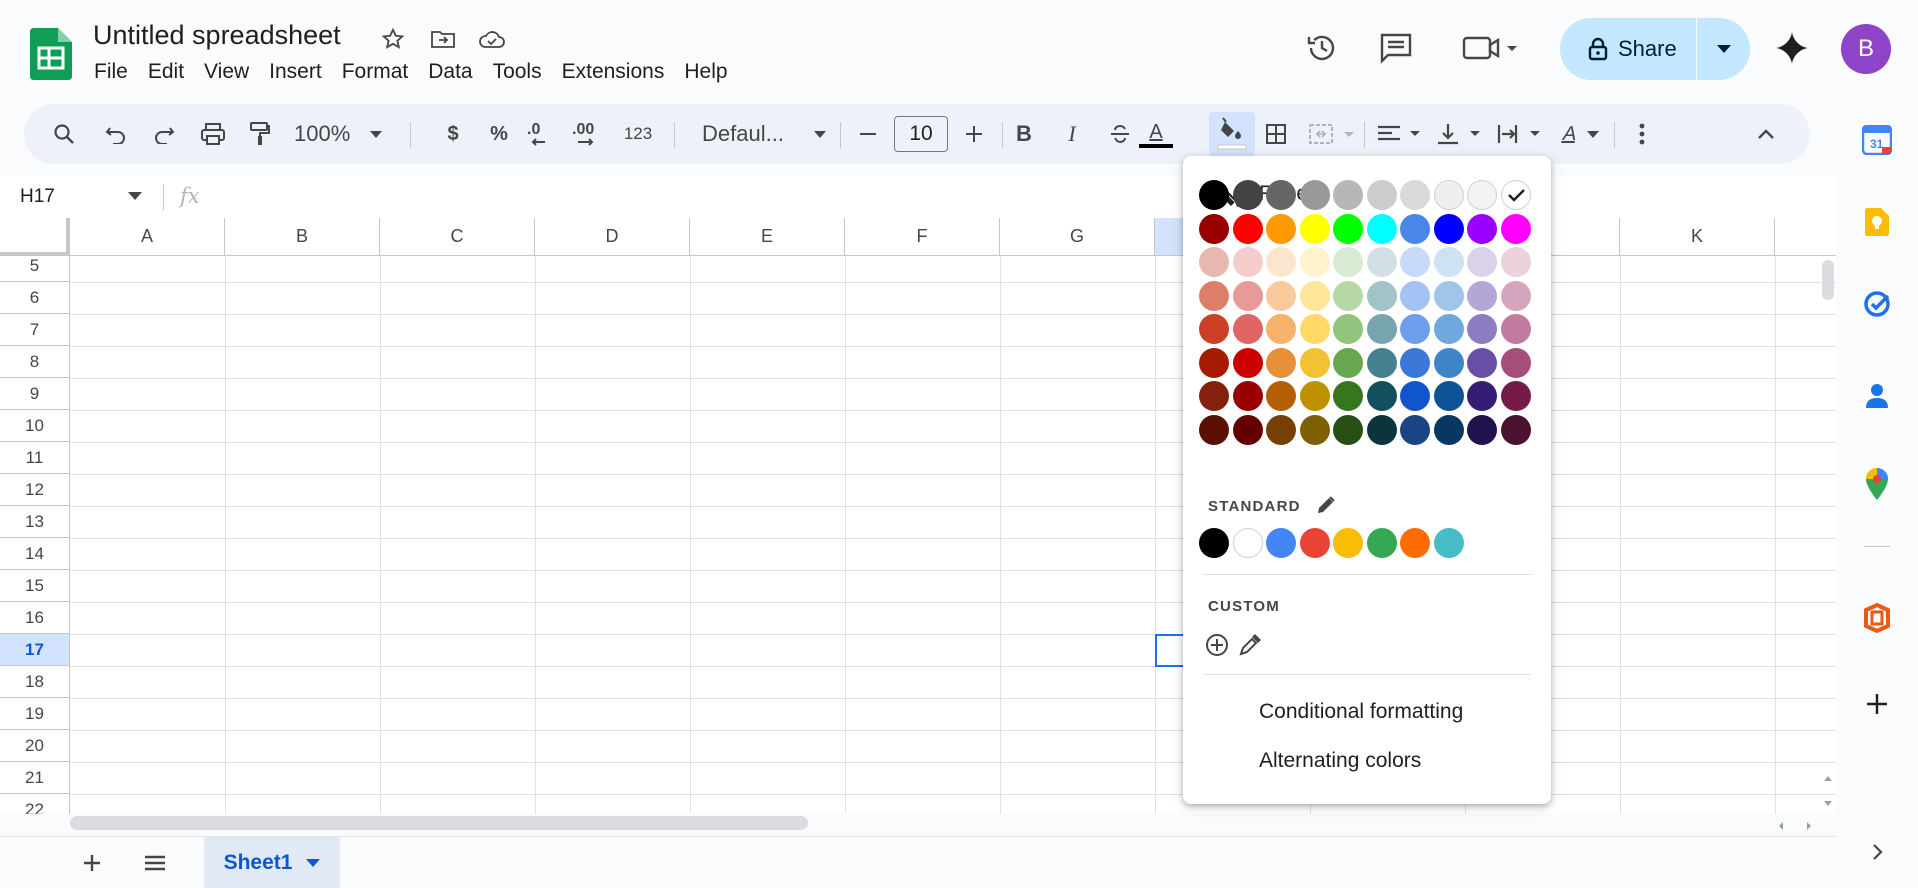  Describe the element at coordinates (147, 237) in the screenshot. I see `column-header-a: A` at that location.